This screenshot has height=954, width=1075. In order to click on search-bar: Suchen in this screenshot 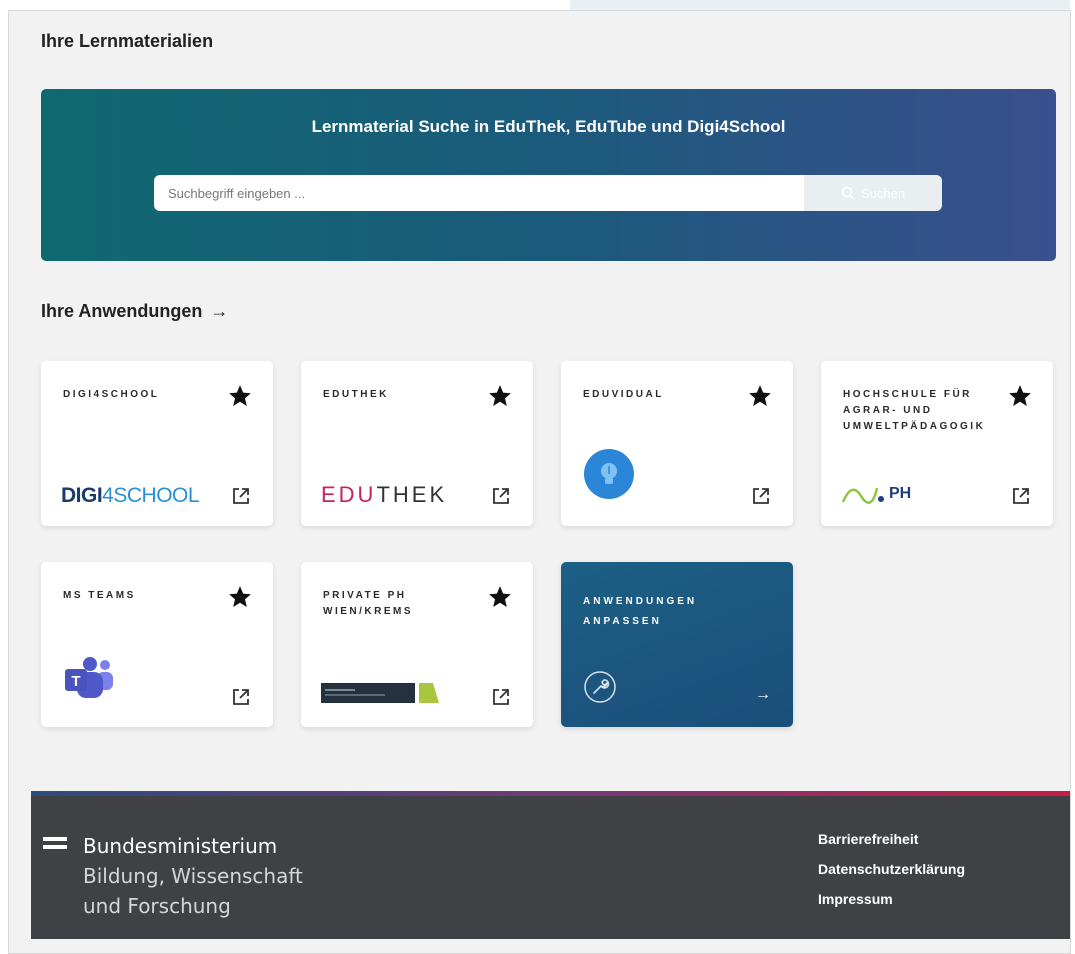, I will do `click(548, 193)`.